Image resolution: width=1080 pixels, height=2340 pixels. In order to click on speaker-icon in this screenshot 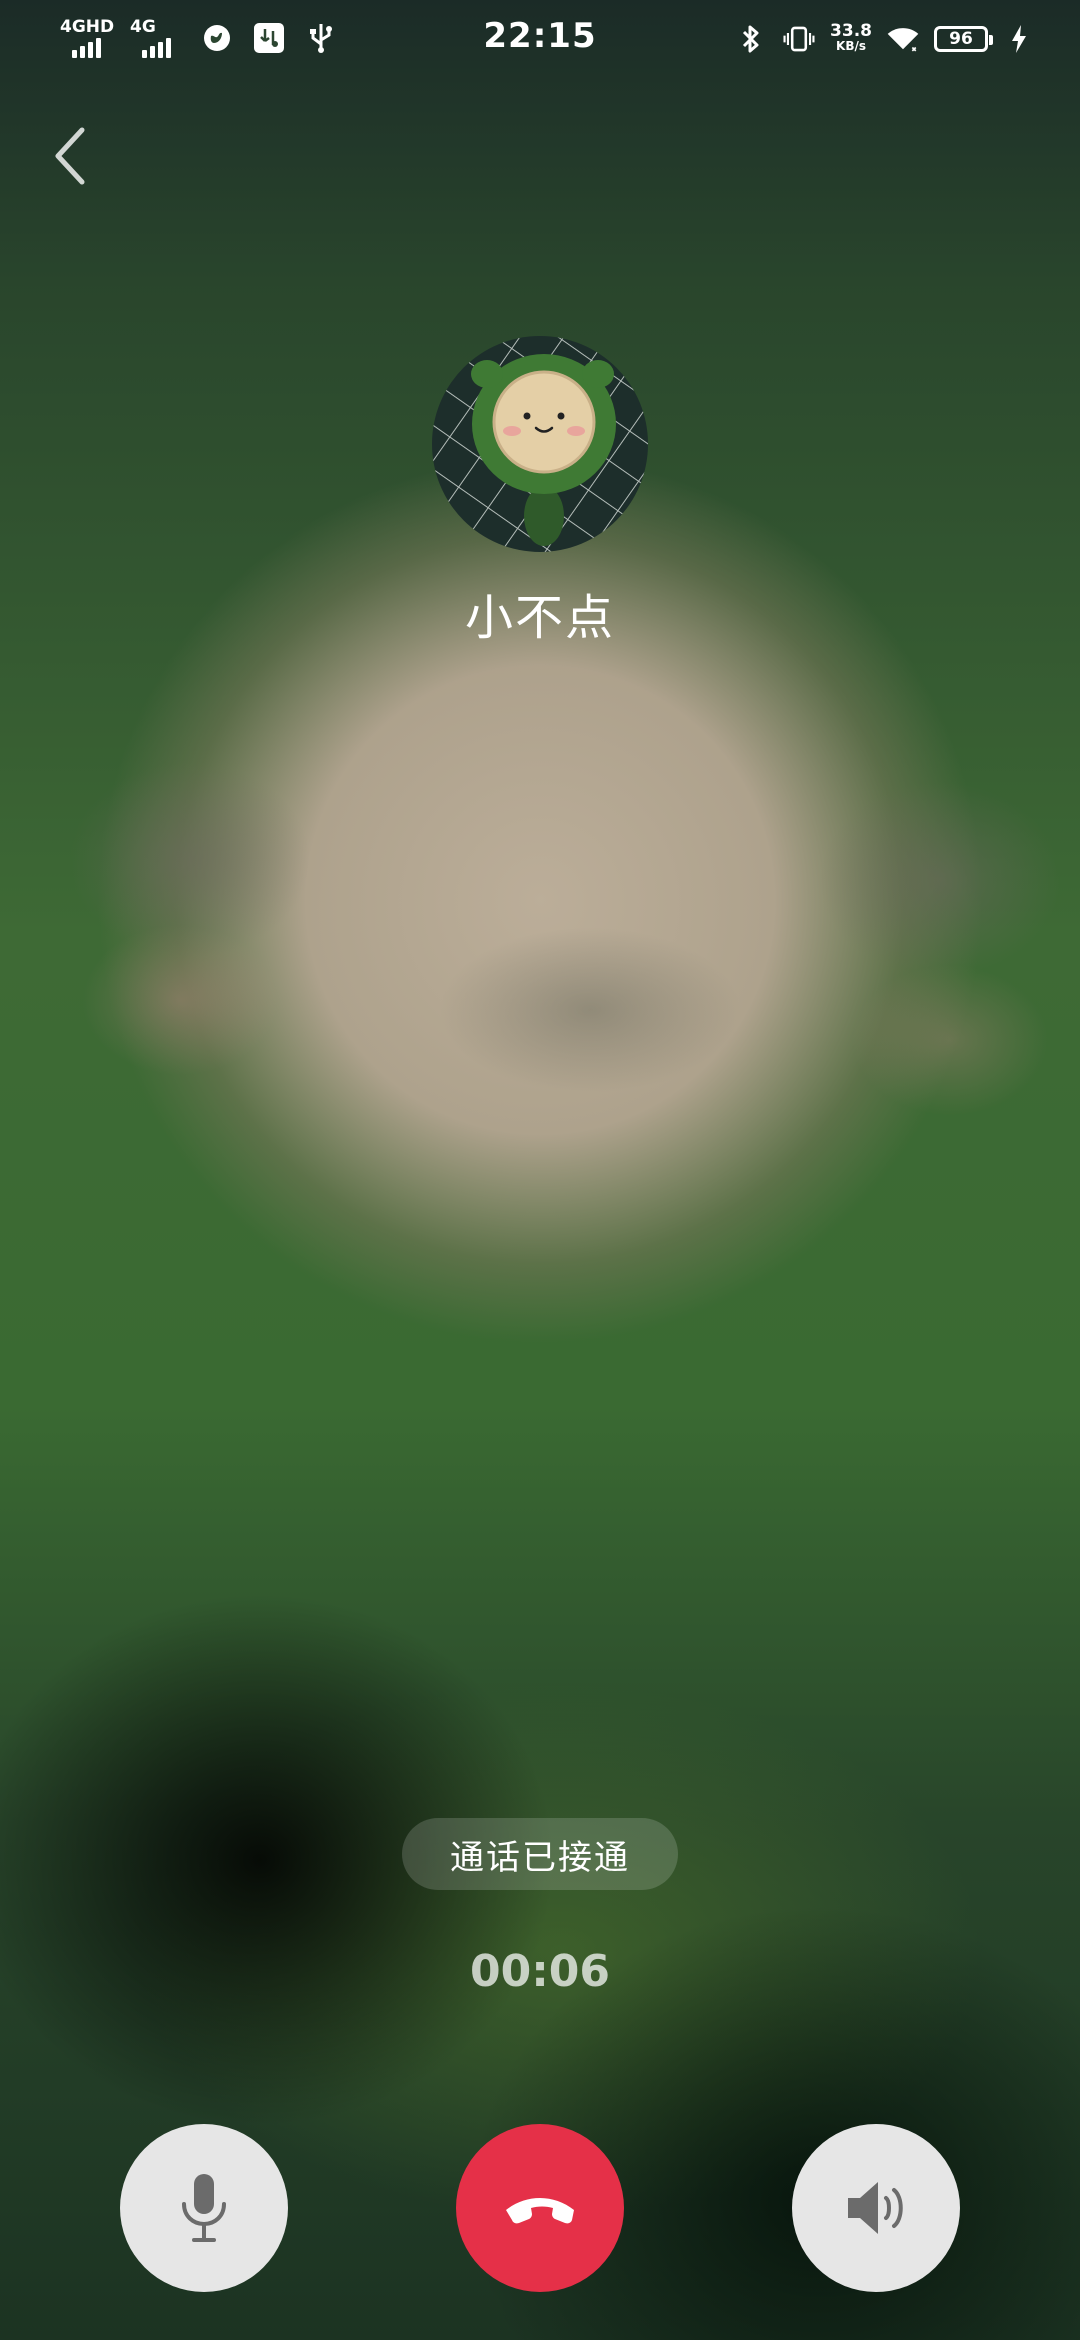, I will do `click(875, 2208)`.